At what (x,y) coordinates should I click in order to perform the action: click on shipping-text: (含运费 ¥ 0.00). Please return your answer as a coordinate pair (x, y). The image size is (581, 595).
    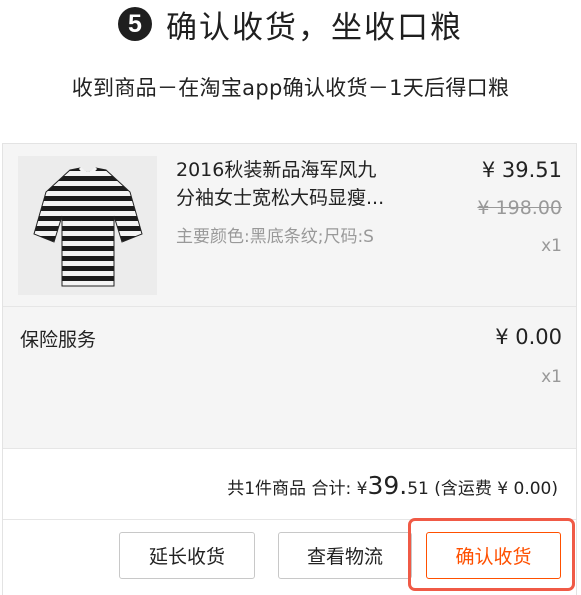
    Looking at the image, I should click on (496, 489).